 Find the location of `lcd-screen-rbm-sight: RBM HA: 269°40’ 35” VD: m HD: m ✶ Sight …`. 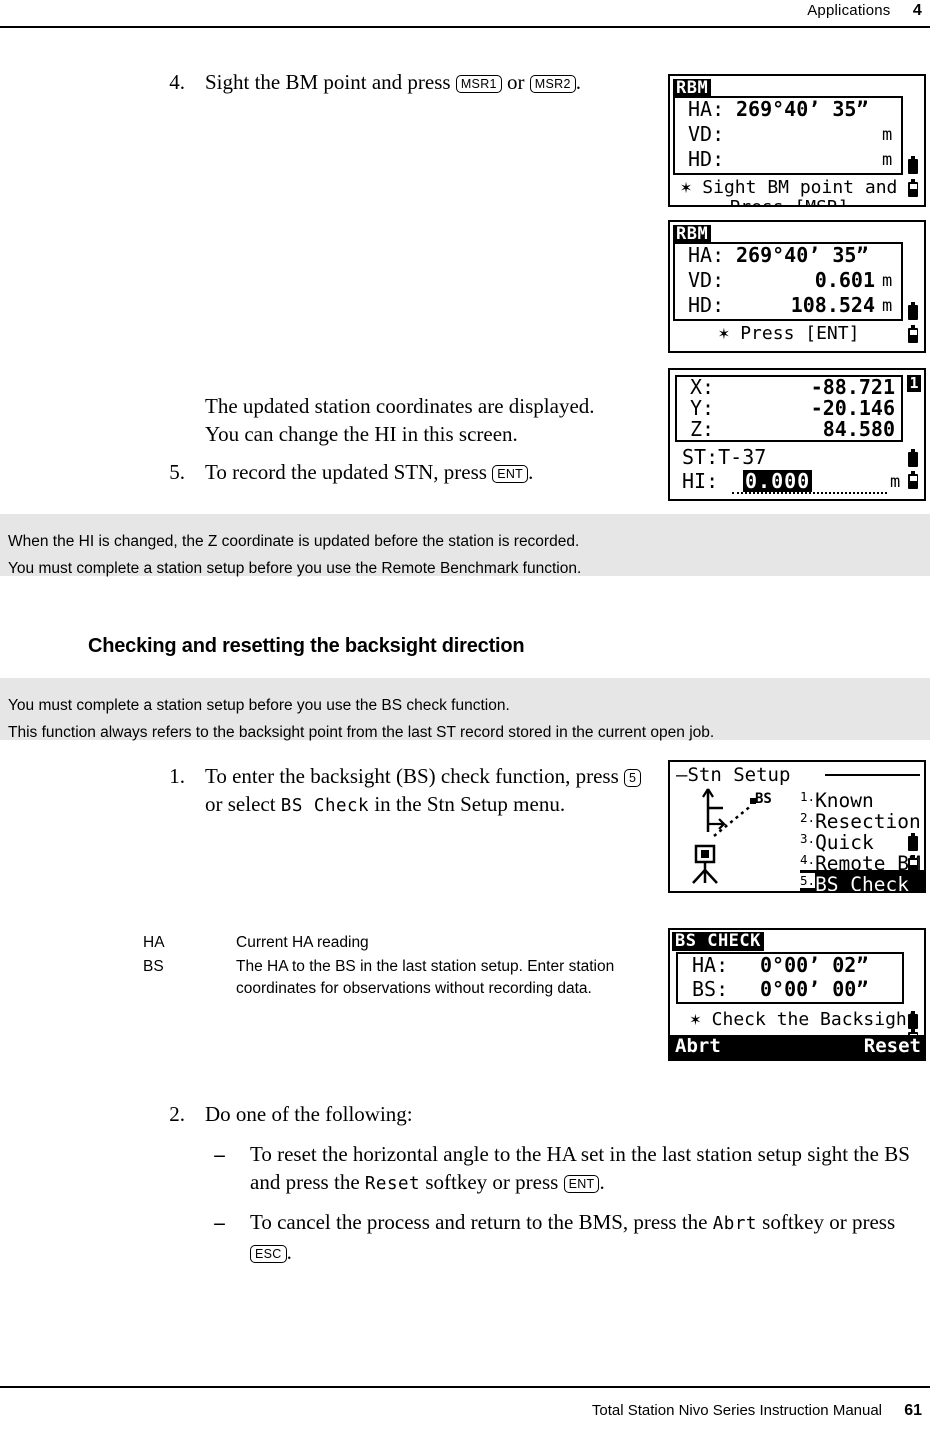

lcd-screen-rbm-sight: RBM HA: 269°40’ 35” VD: m HD: m ✶ Sight … is located at coordinates (797, 140).